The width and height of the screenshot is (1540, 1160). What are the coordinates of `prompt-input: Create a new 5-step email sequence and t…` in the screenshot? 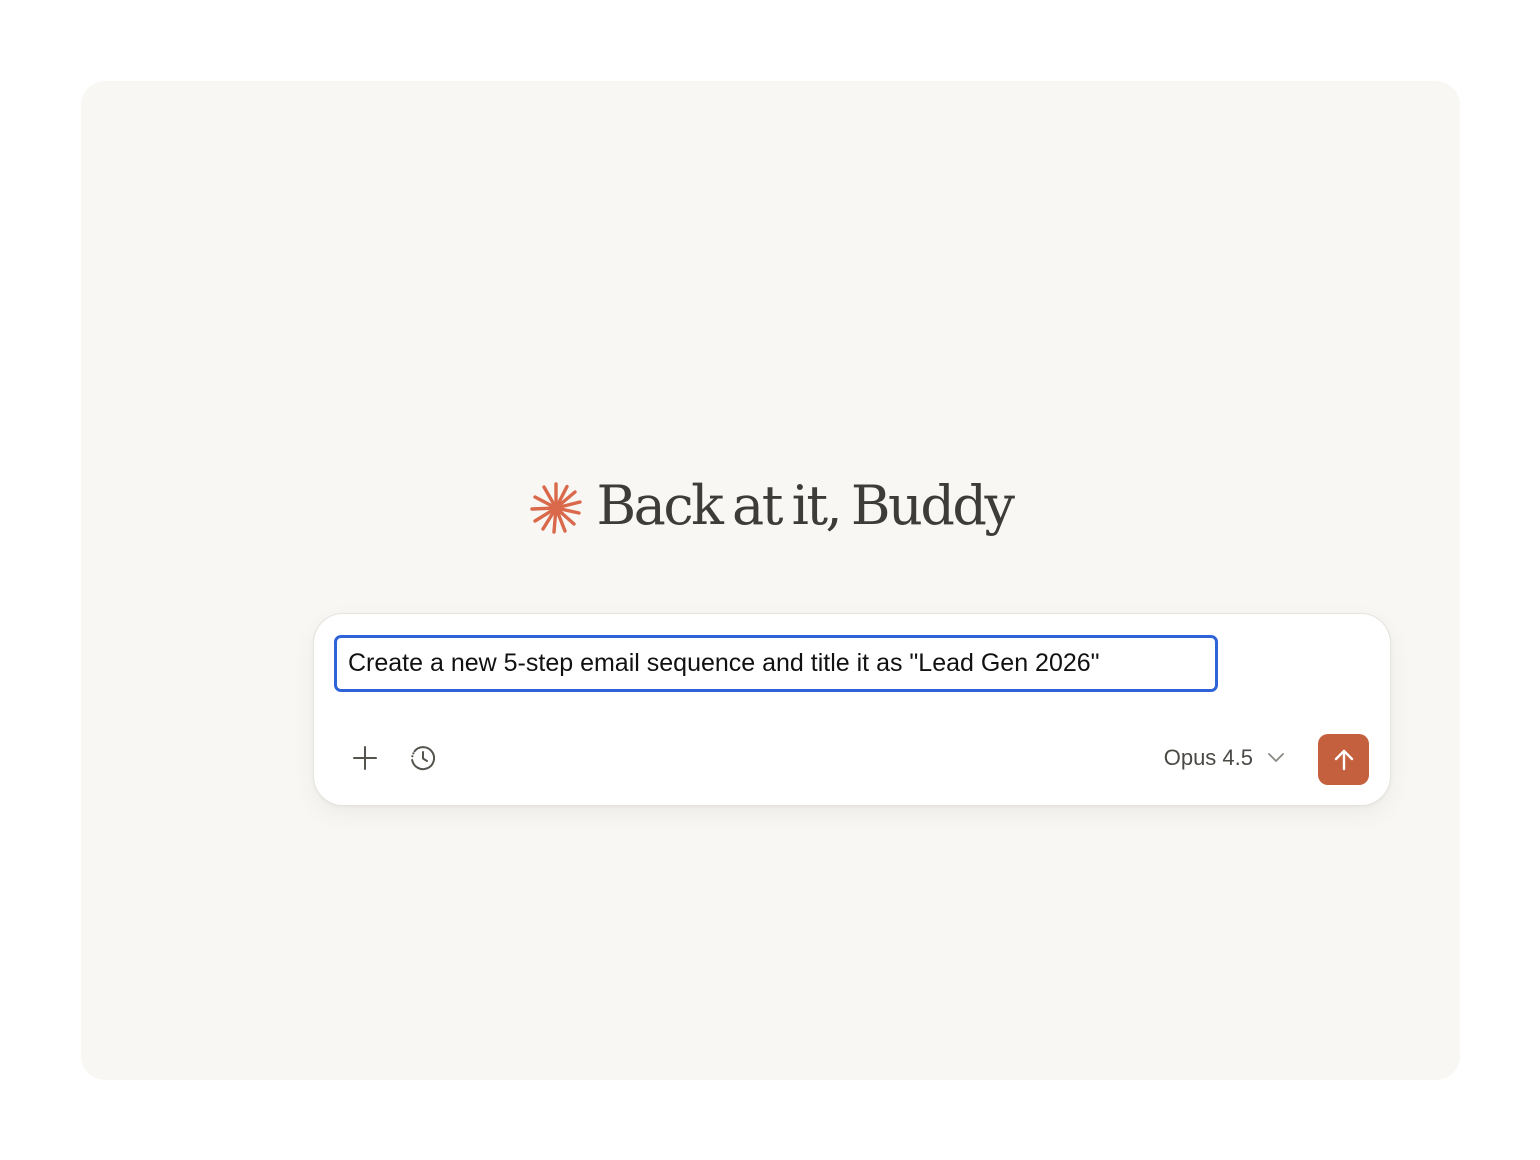 It's located at (776, 663).